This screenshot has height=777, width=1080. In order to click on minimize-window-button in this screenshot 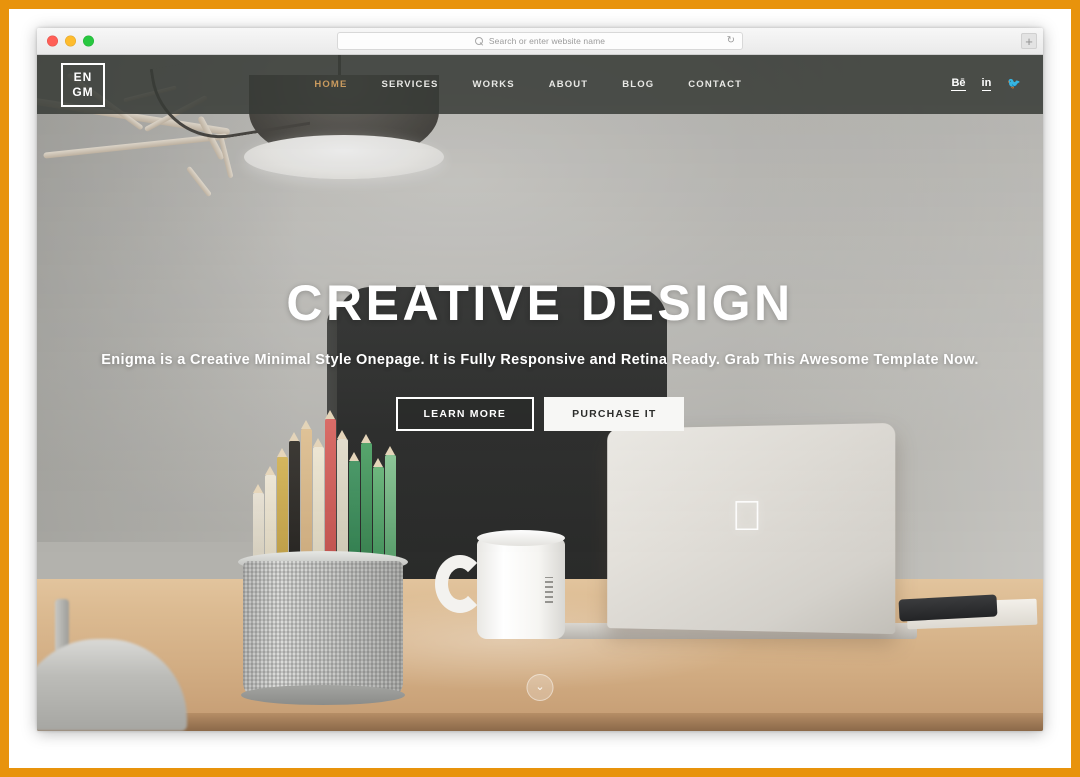, I will do `click(70, 41)`.